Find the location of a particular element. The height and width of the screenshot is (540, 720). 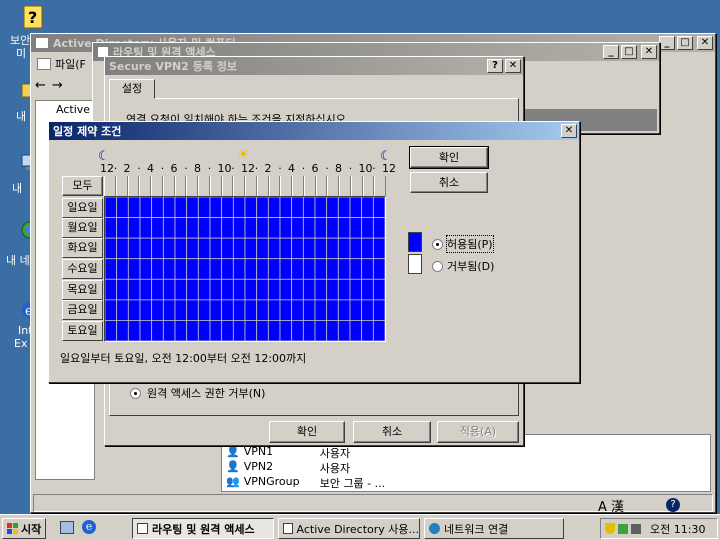

day-button-sun: 일요일 is located at coordinates (82, 208).